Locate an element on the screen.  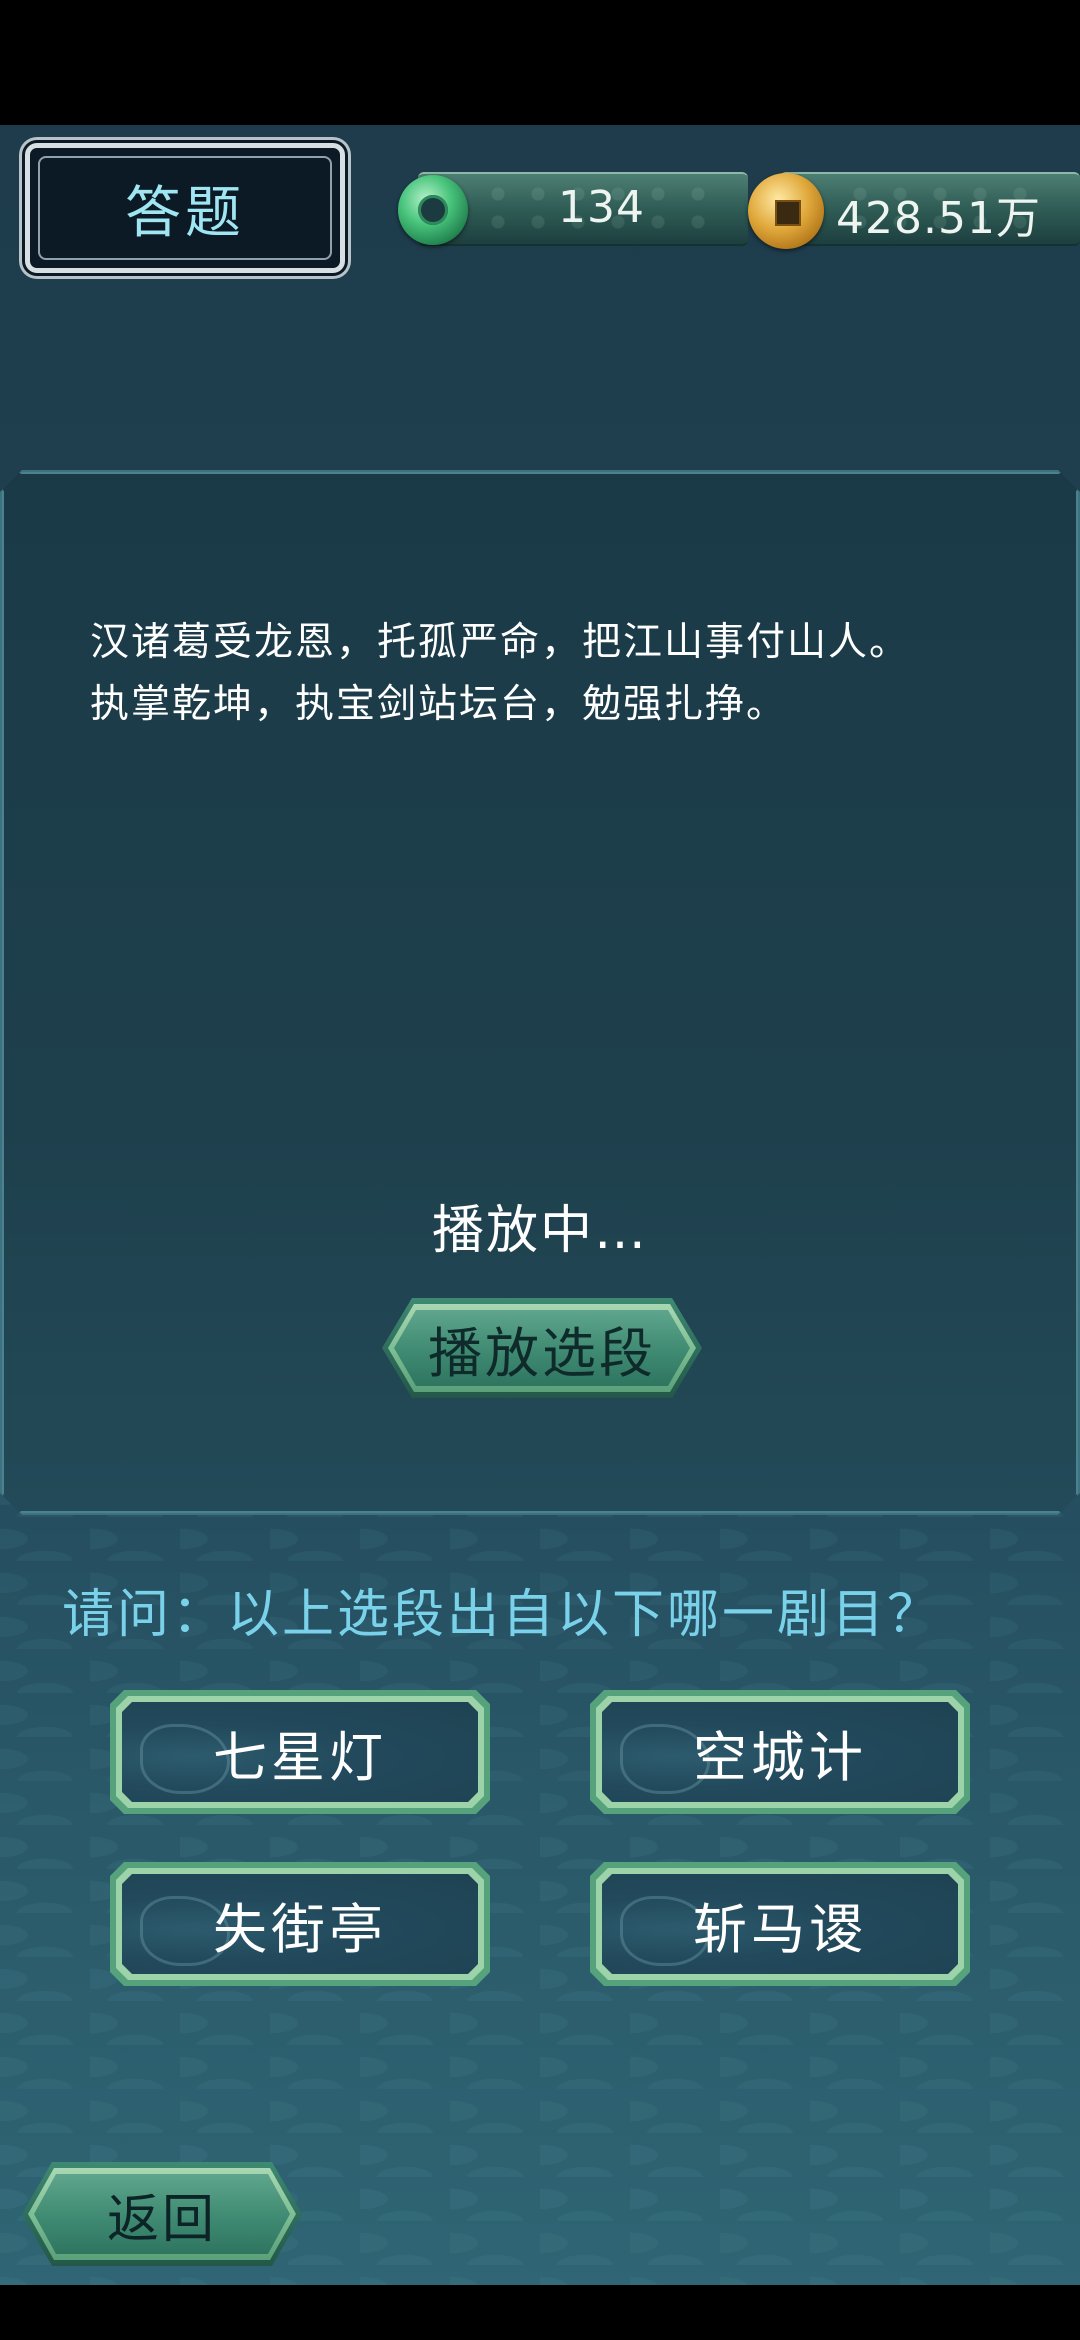
navigation-bar is located at coordinates (540, 2312).